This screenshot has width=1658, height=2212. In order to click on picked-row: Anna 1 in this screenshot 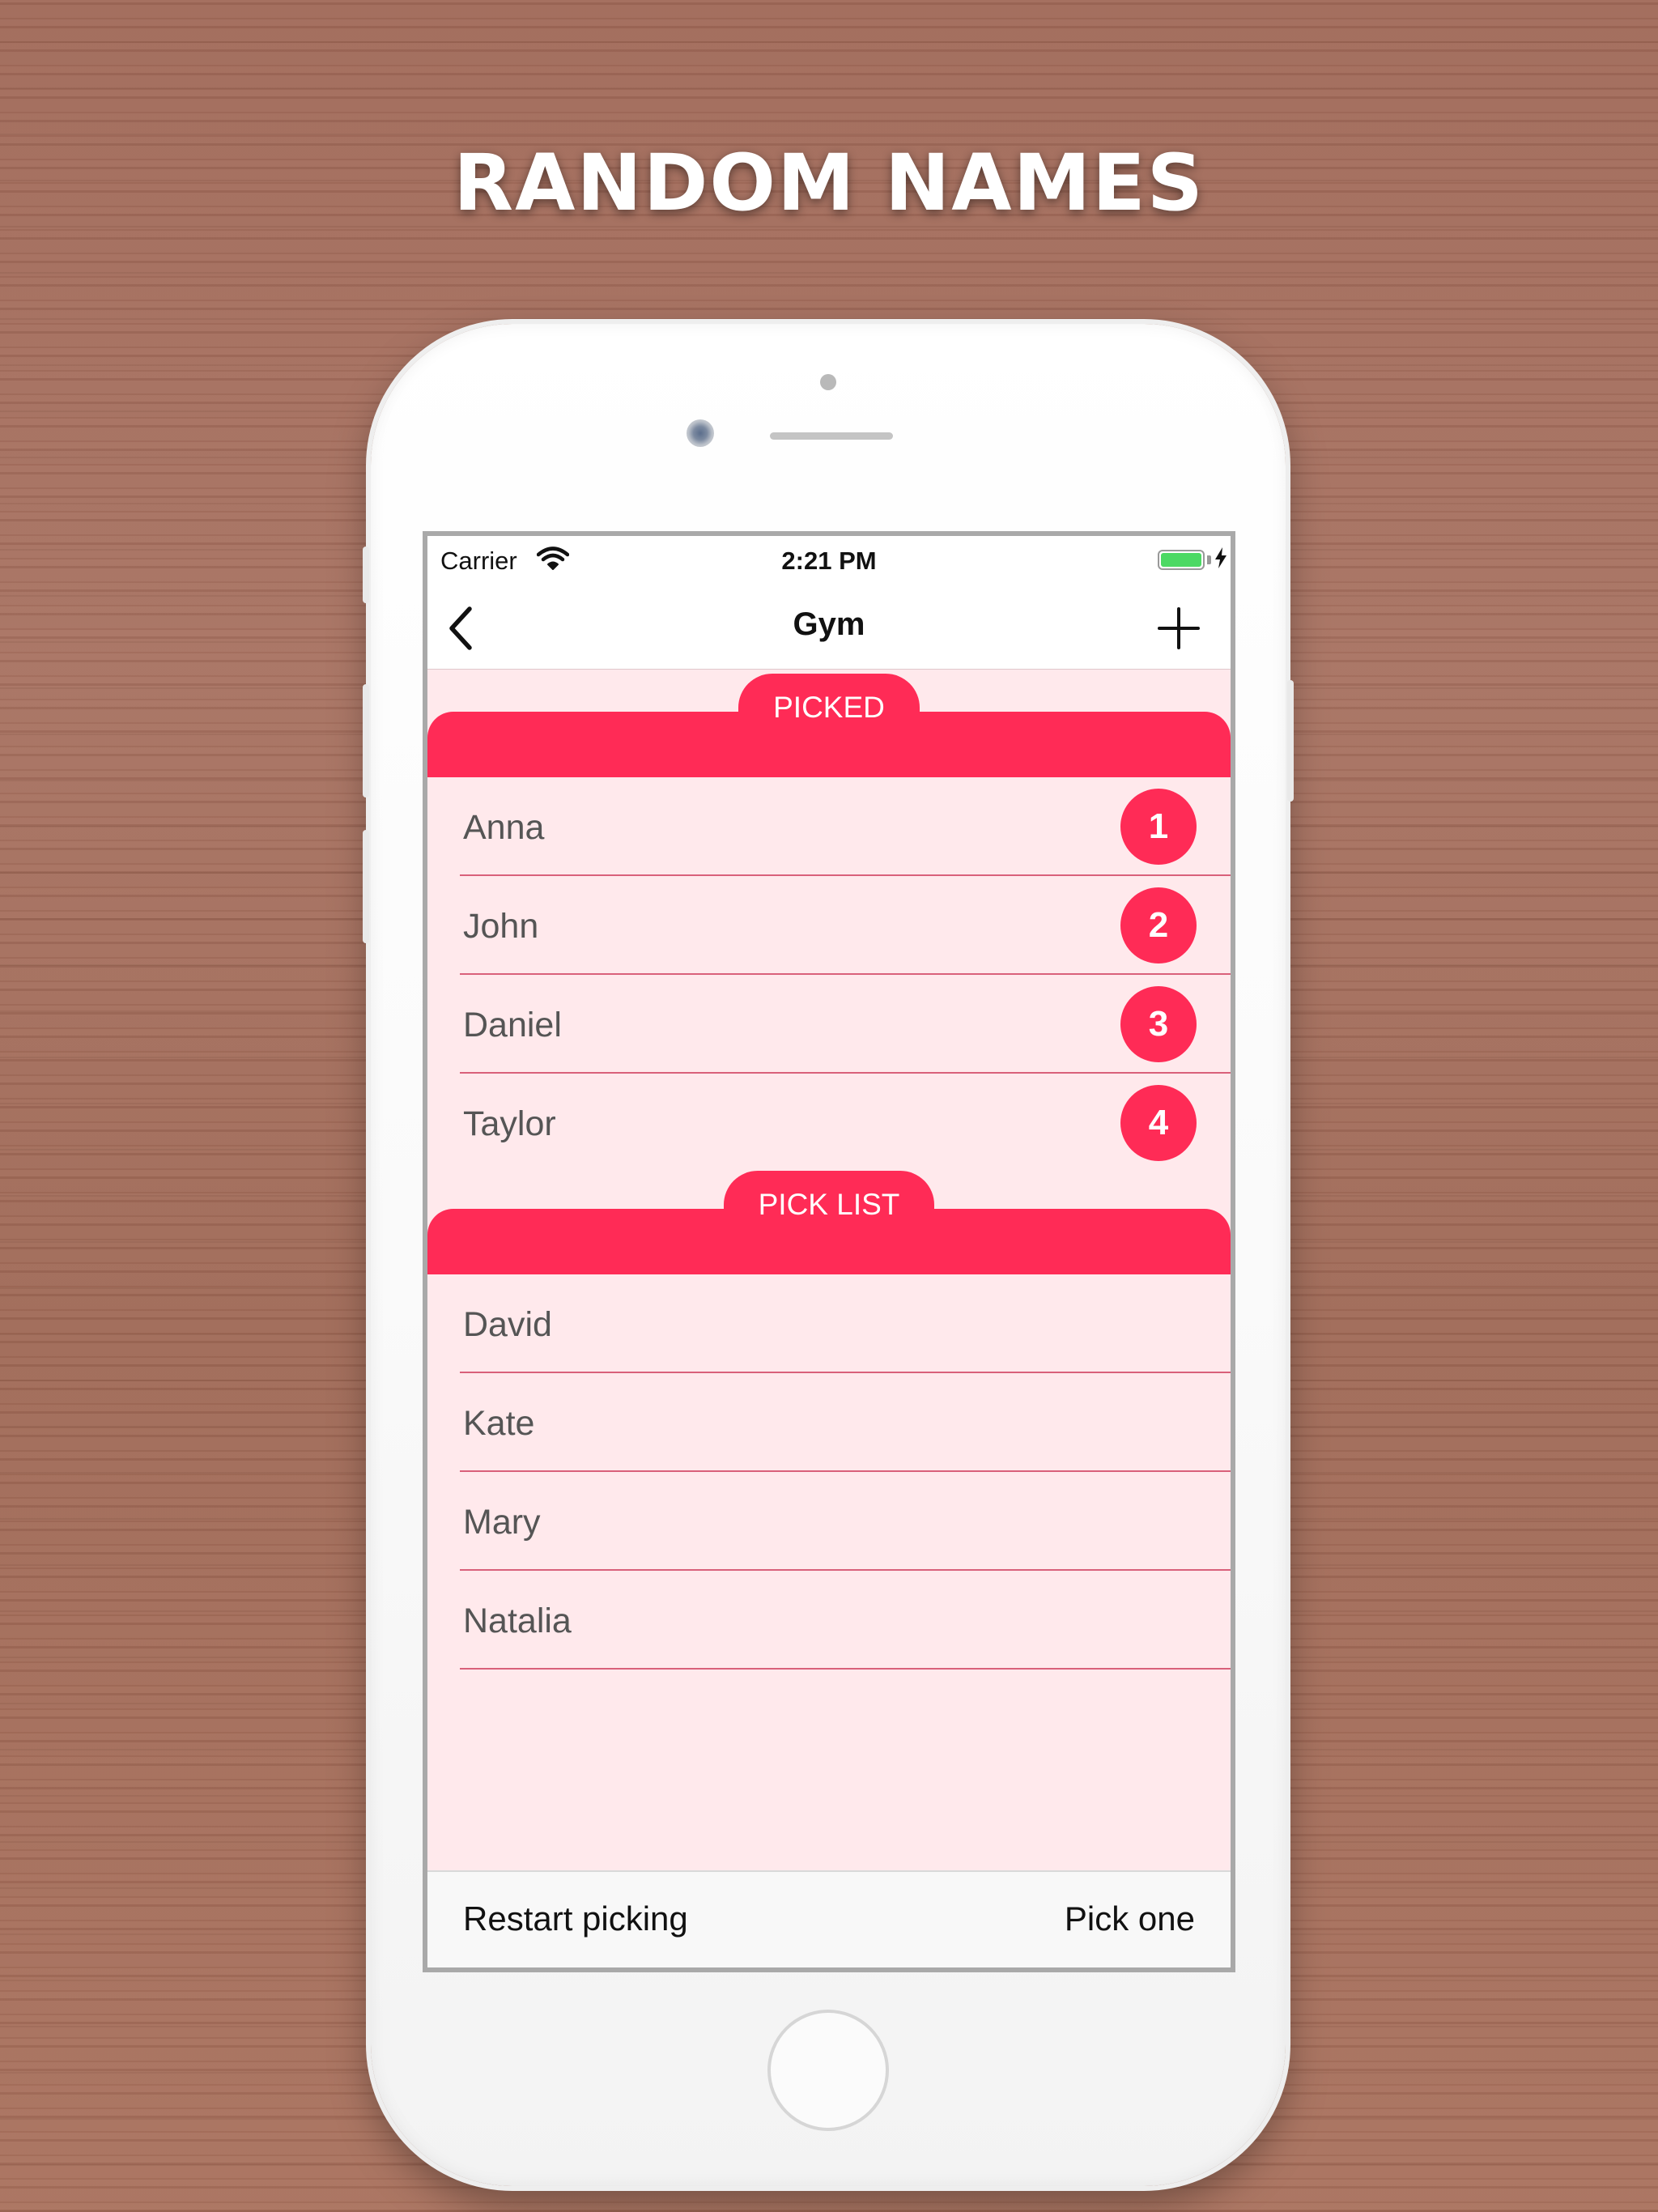, I will do `click(829, 827)`.